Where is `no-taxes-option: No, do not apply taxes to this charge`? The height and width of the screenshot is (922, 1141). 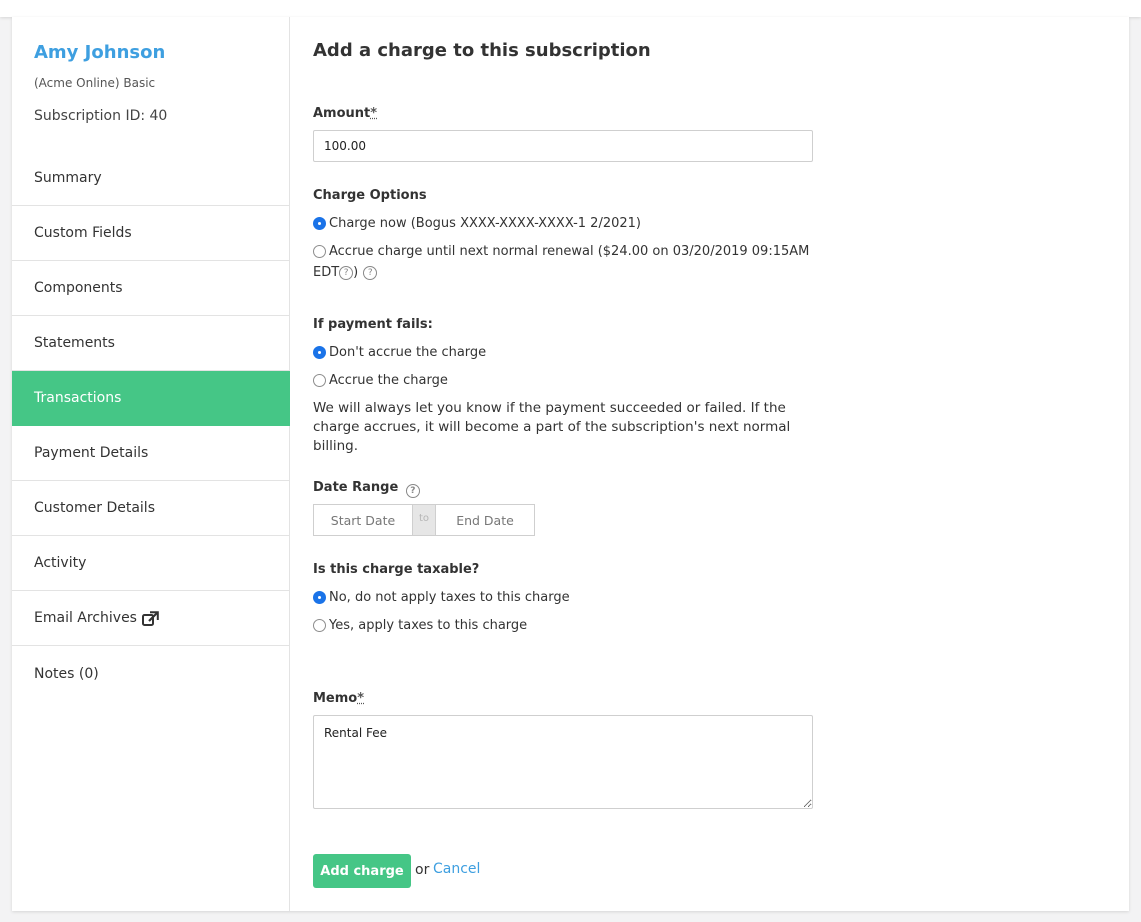 no-taxes-option: No, do not apply taxes to this charge is located at coordinates (441, 597).